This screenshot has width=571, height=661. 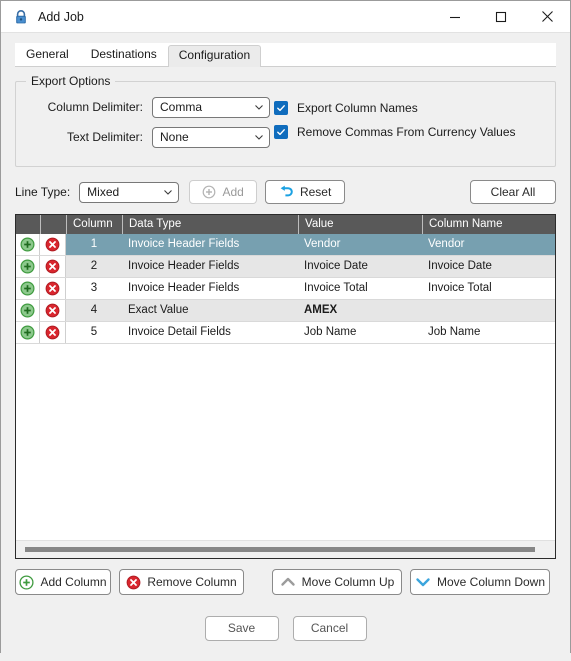 I want to click on add-column-button: Add Column, so click(x=63, y=582).